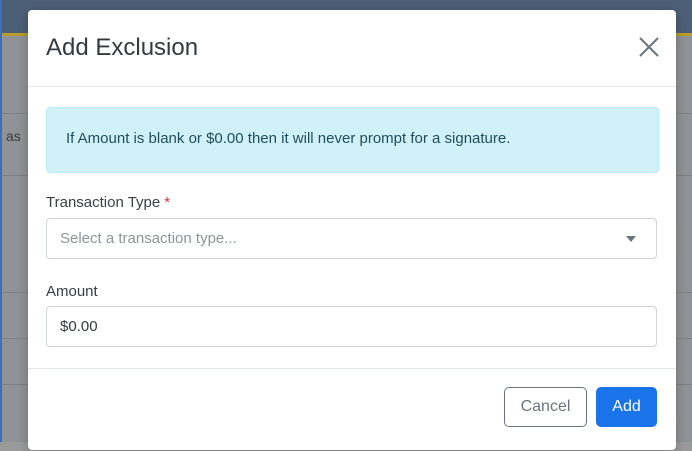 This screenshot has width=692, height=451. I want to click on background-left-edge, so click(1, 221).